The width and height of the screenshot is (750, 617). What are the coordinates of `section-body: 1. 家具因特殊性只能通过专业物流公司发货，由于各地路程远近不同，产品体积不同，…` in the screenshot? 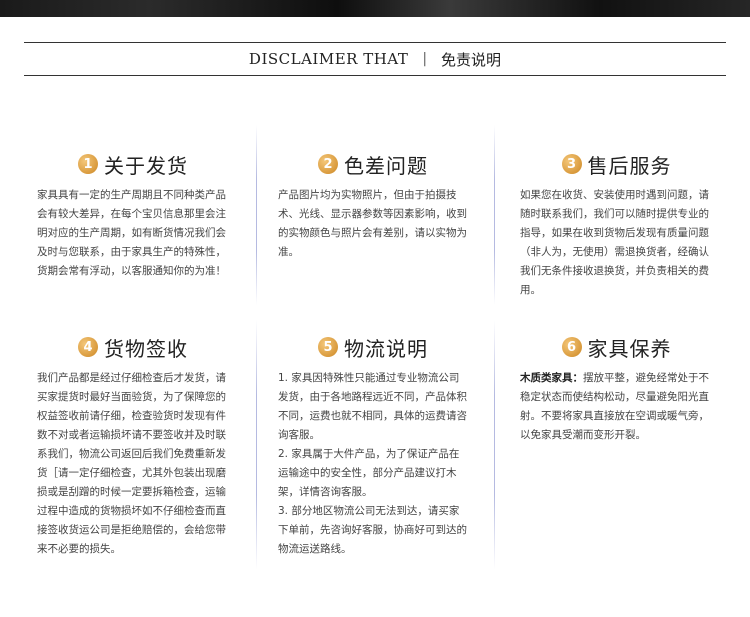 It's located at (373, 464).